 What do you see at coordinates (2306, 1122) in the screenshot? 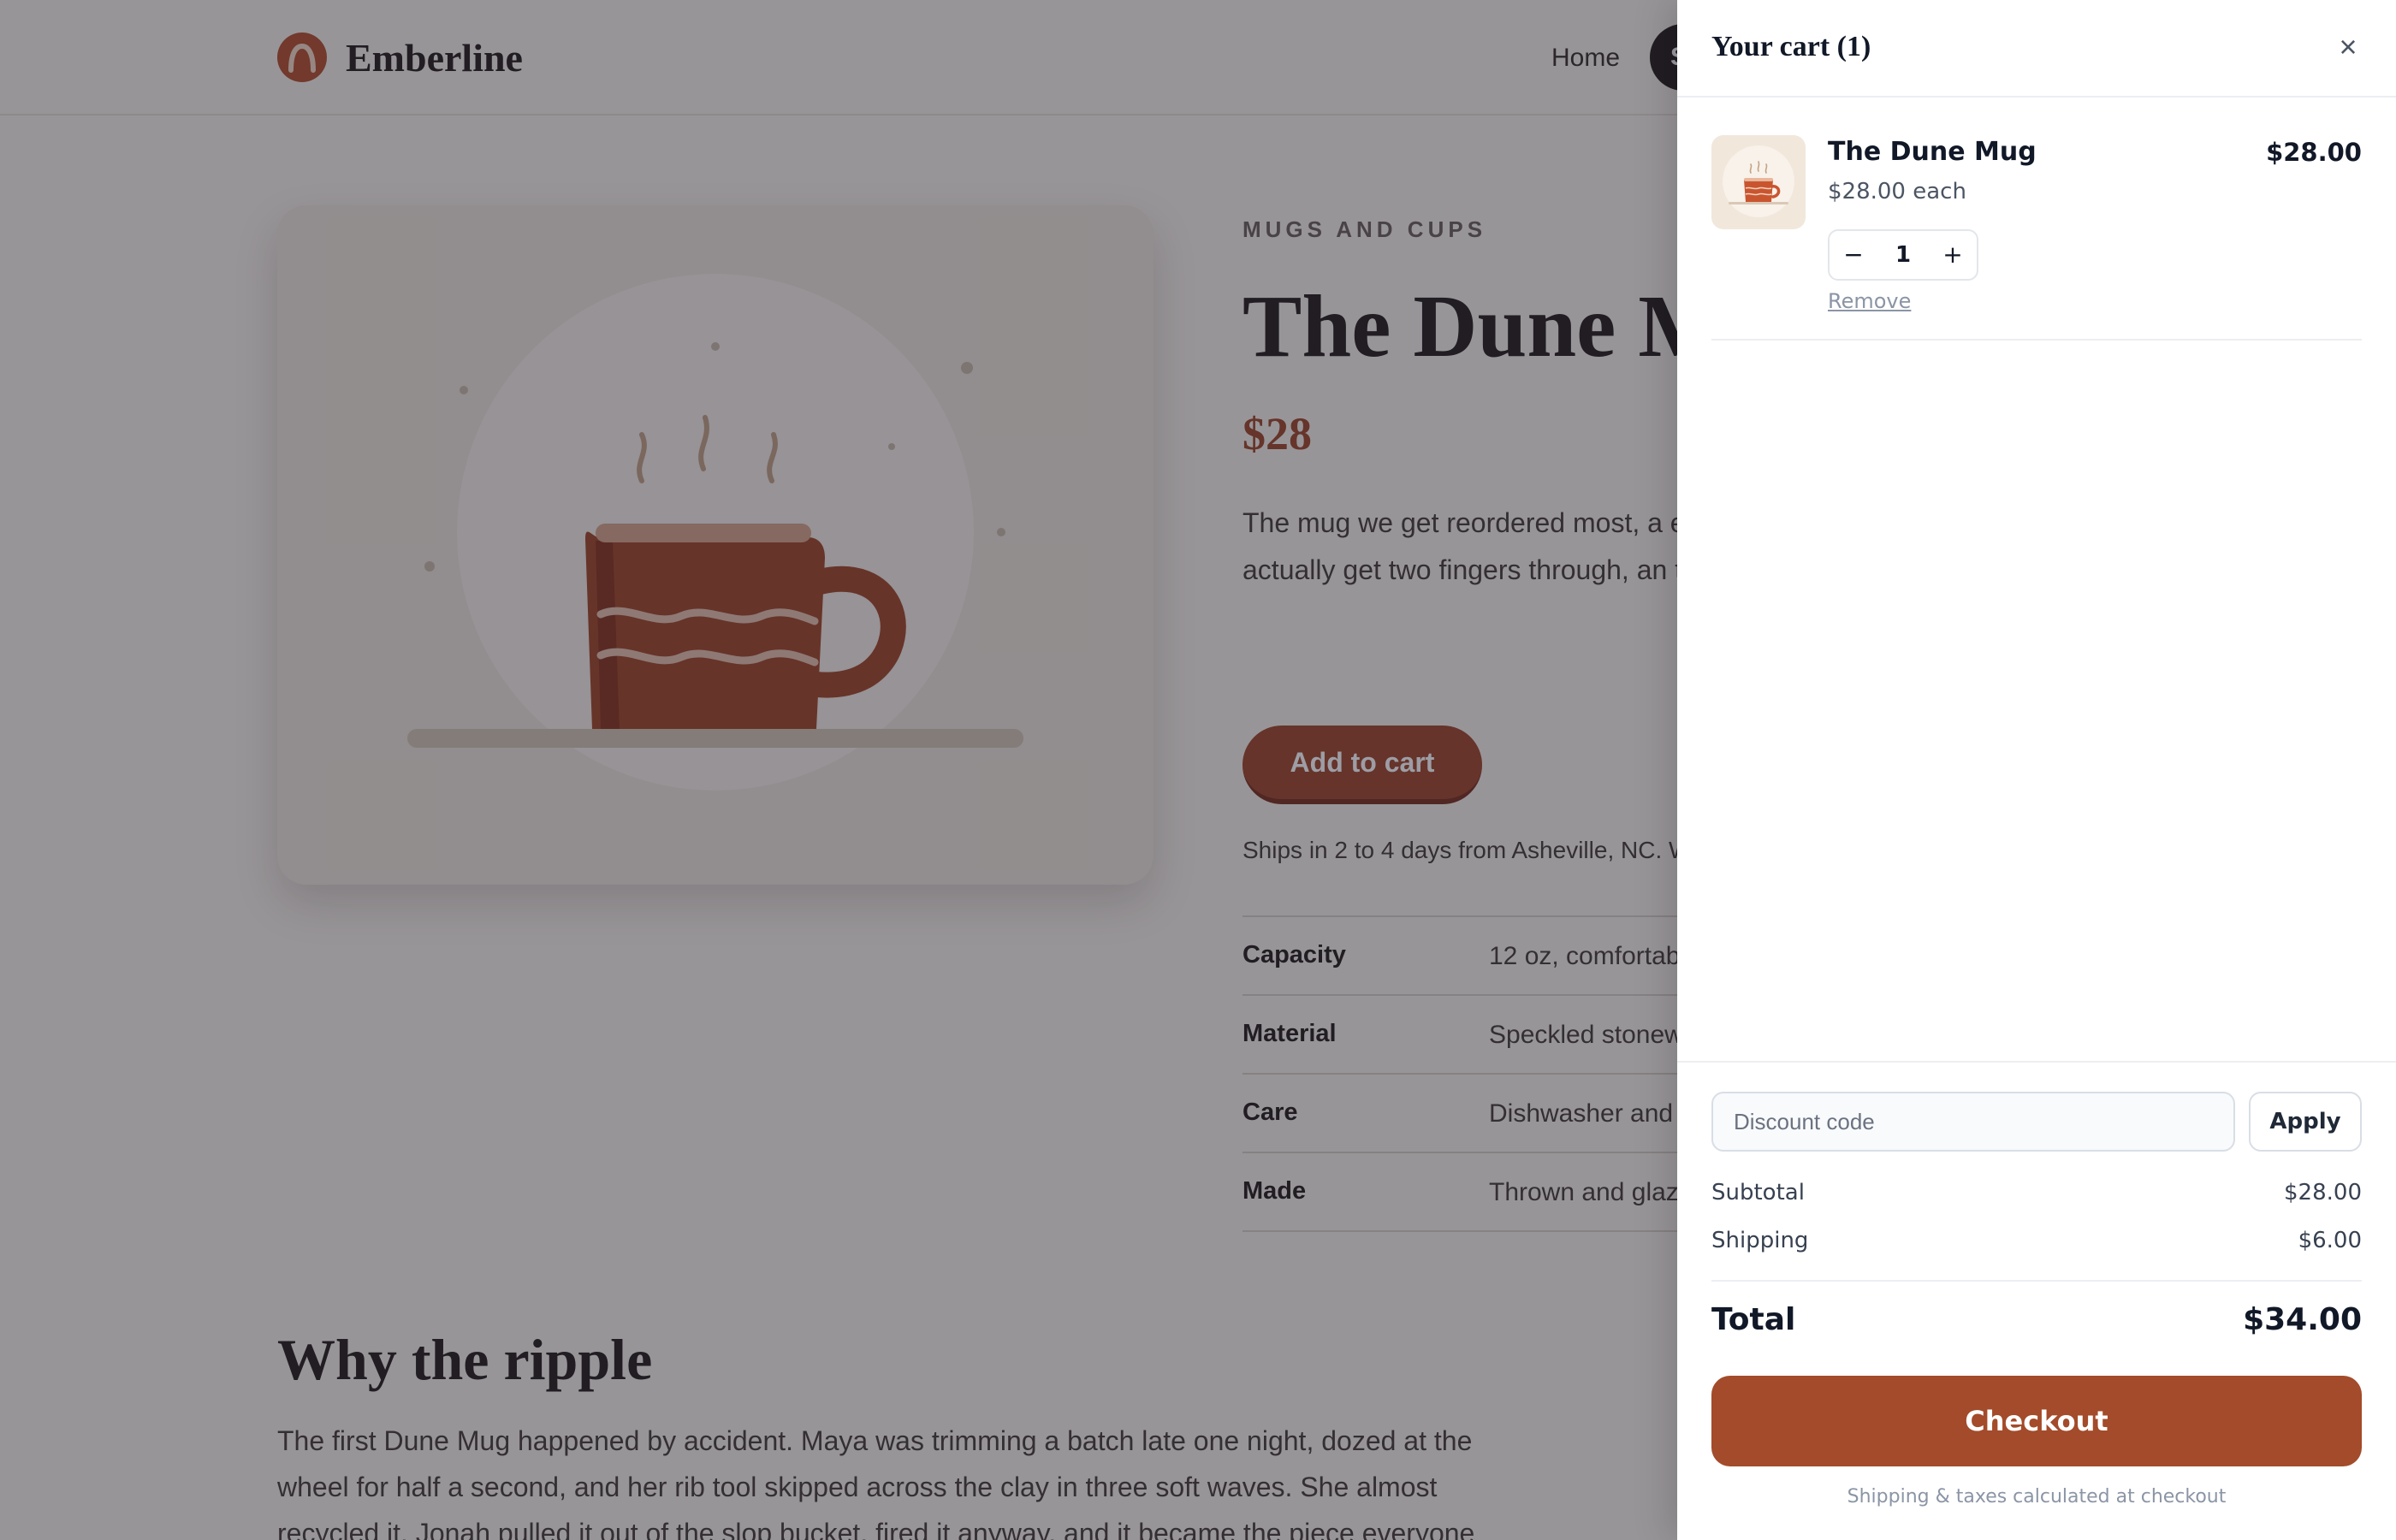
I see `apply-discount-button: Apply` at bounding box center [2306, 1122].